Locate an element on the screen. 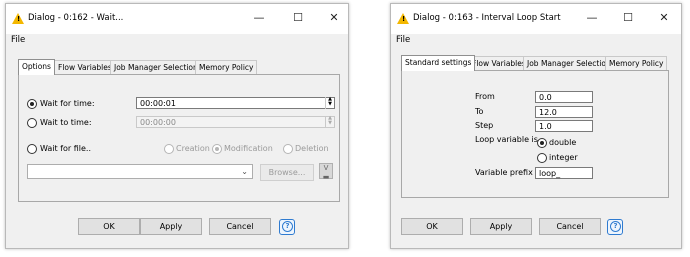 The width and height of the screenshot is (690, 257). wait-for-file-label: Wait for file.. is located at coordinates (66, 148).